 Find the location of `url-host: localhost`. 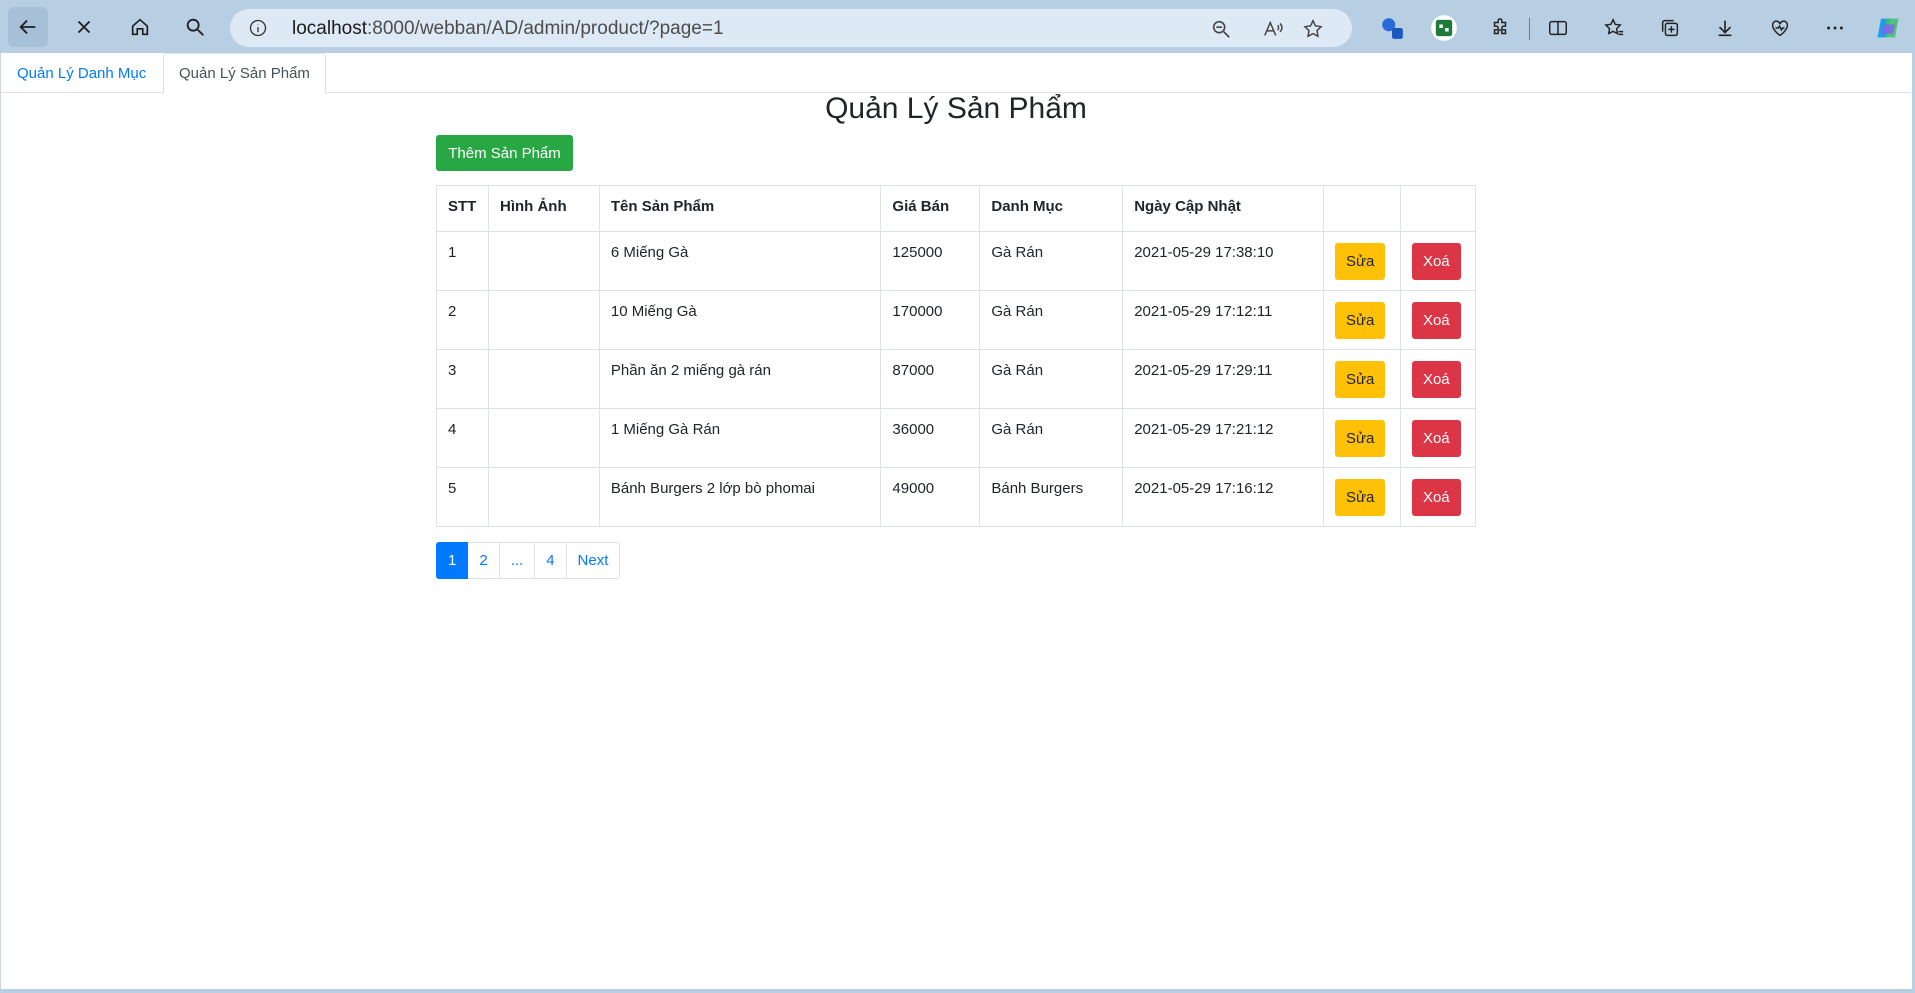

url-host: localhost is located at coordinates (329, 28).